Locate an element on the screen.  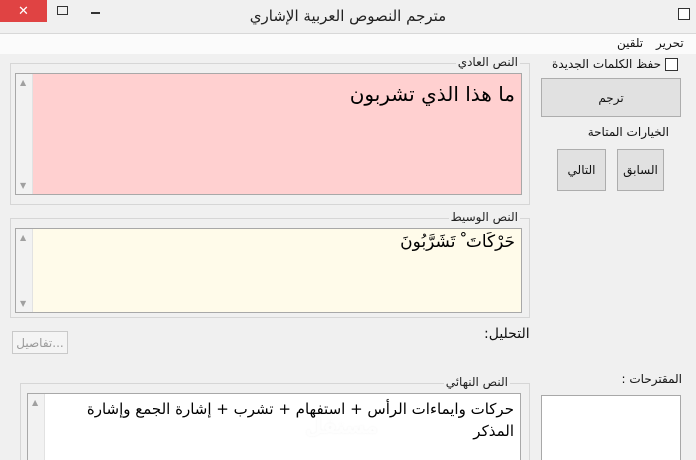
previous-button: السابق is located at coordinates (640, 170).